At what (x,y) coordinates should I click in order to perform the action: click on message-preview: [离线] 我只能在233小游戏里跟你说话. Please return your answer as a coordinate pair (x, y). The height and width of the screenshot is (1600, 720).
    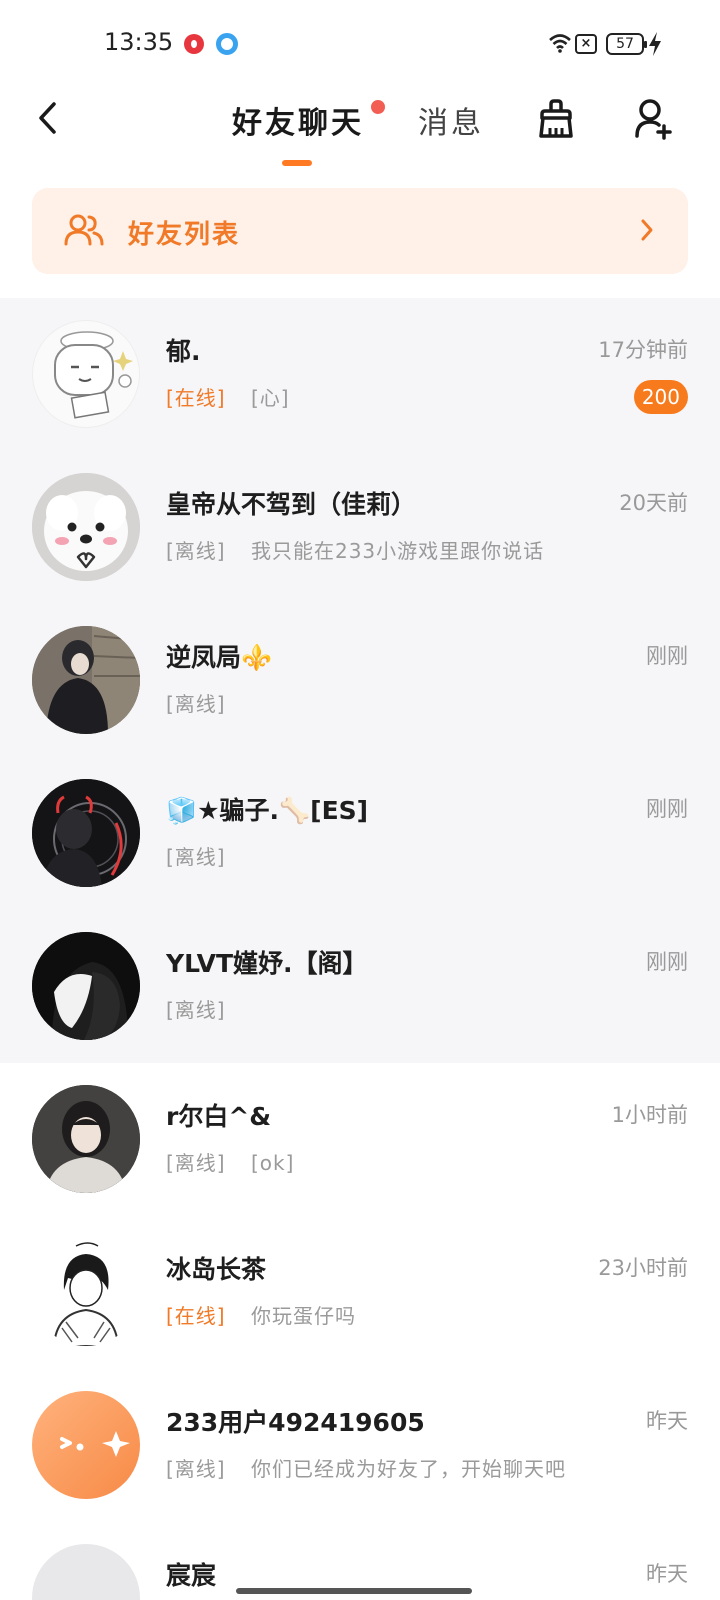
    Looking at the image, I should click on (355, 549).